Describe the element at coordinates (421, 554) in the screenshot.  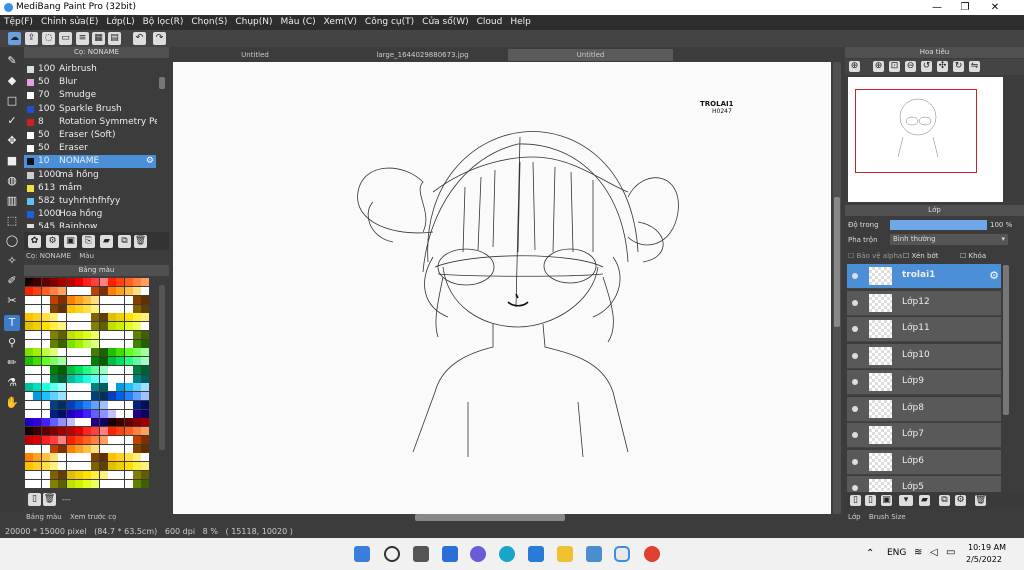
I see `task-view-icon` at that location.